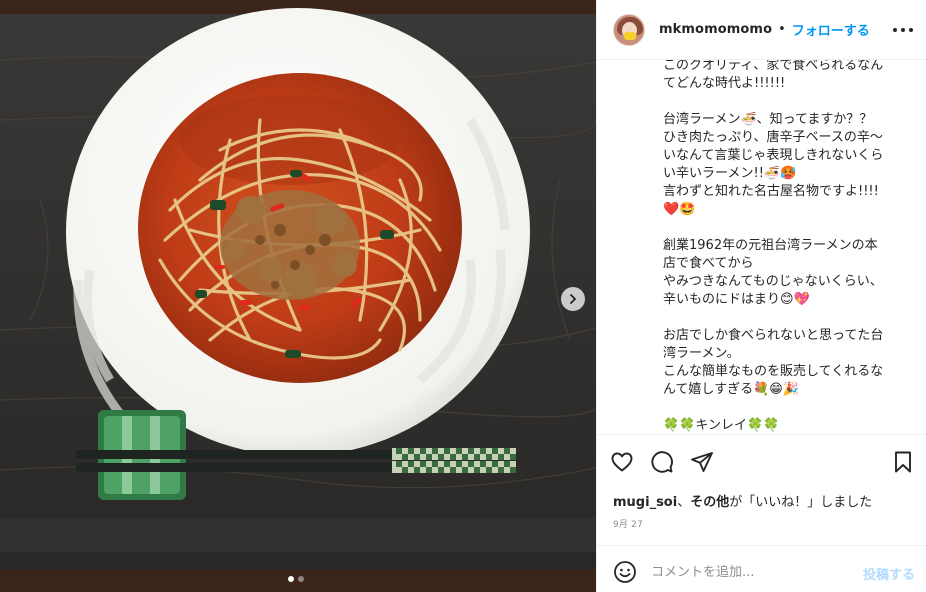 This screenshot has width=926, height=592. Describe the element at coordinates (773, 335) in the screenshot. I see `caption-line: お店でしか食べられないと思ってた台` at that location.